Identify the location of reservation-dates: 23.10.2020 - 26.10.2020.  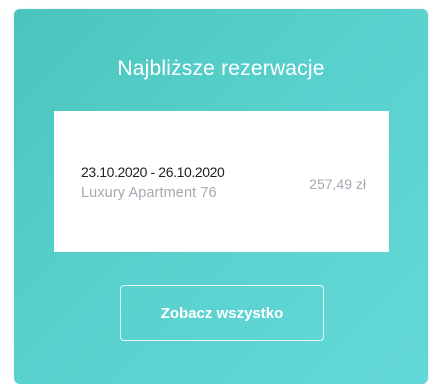
(153, 172).